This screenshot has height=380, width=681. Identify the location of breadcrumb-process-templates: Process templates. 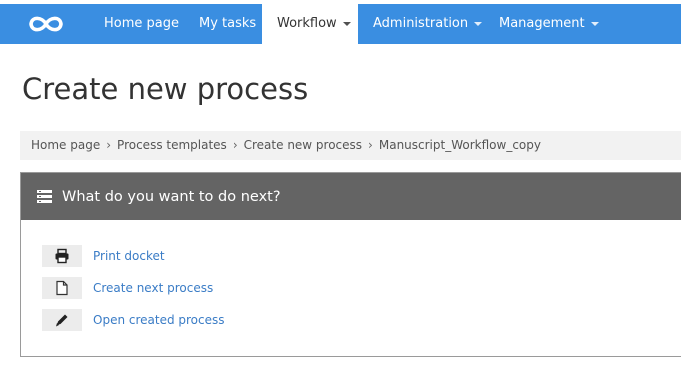
(172, 145).